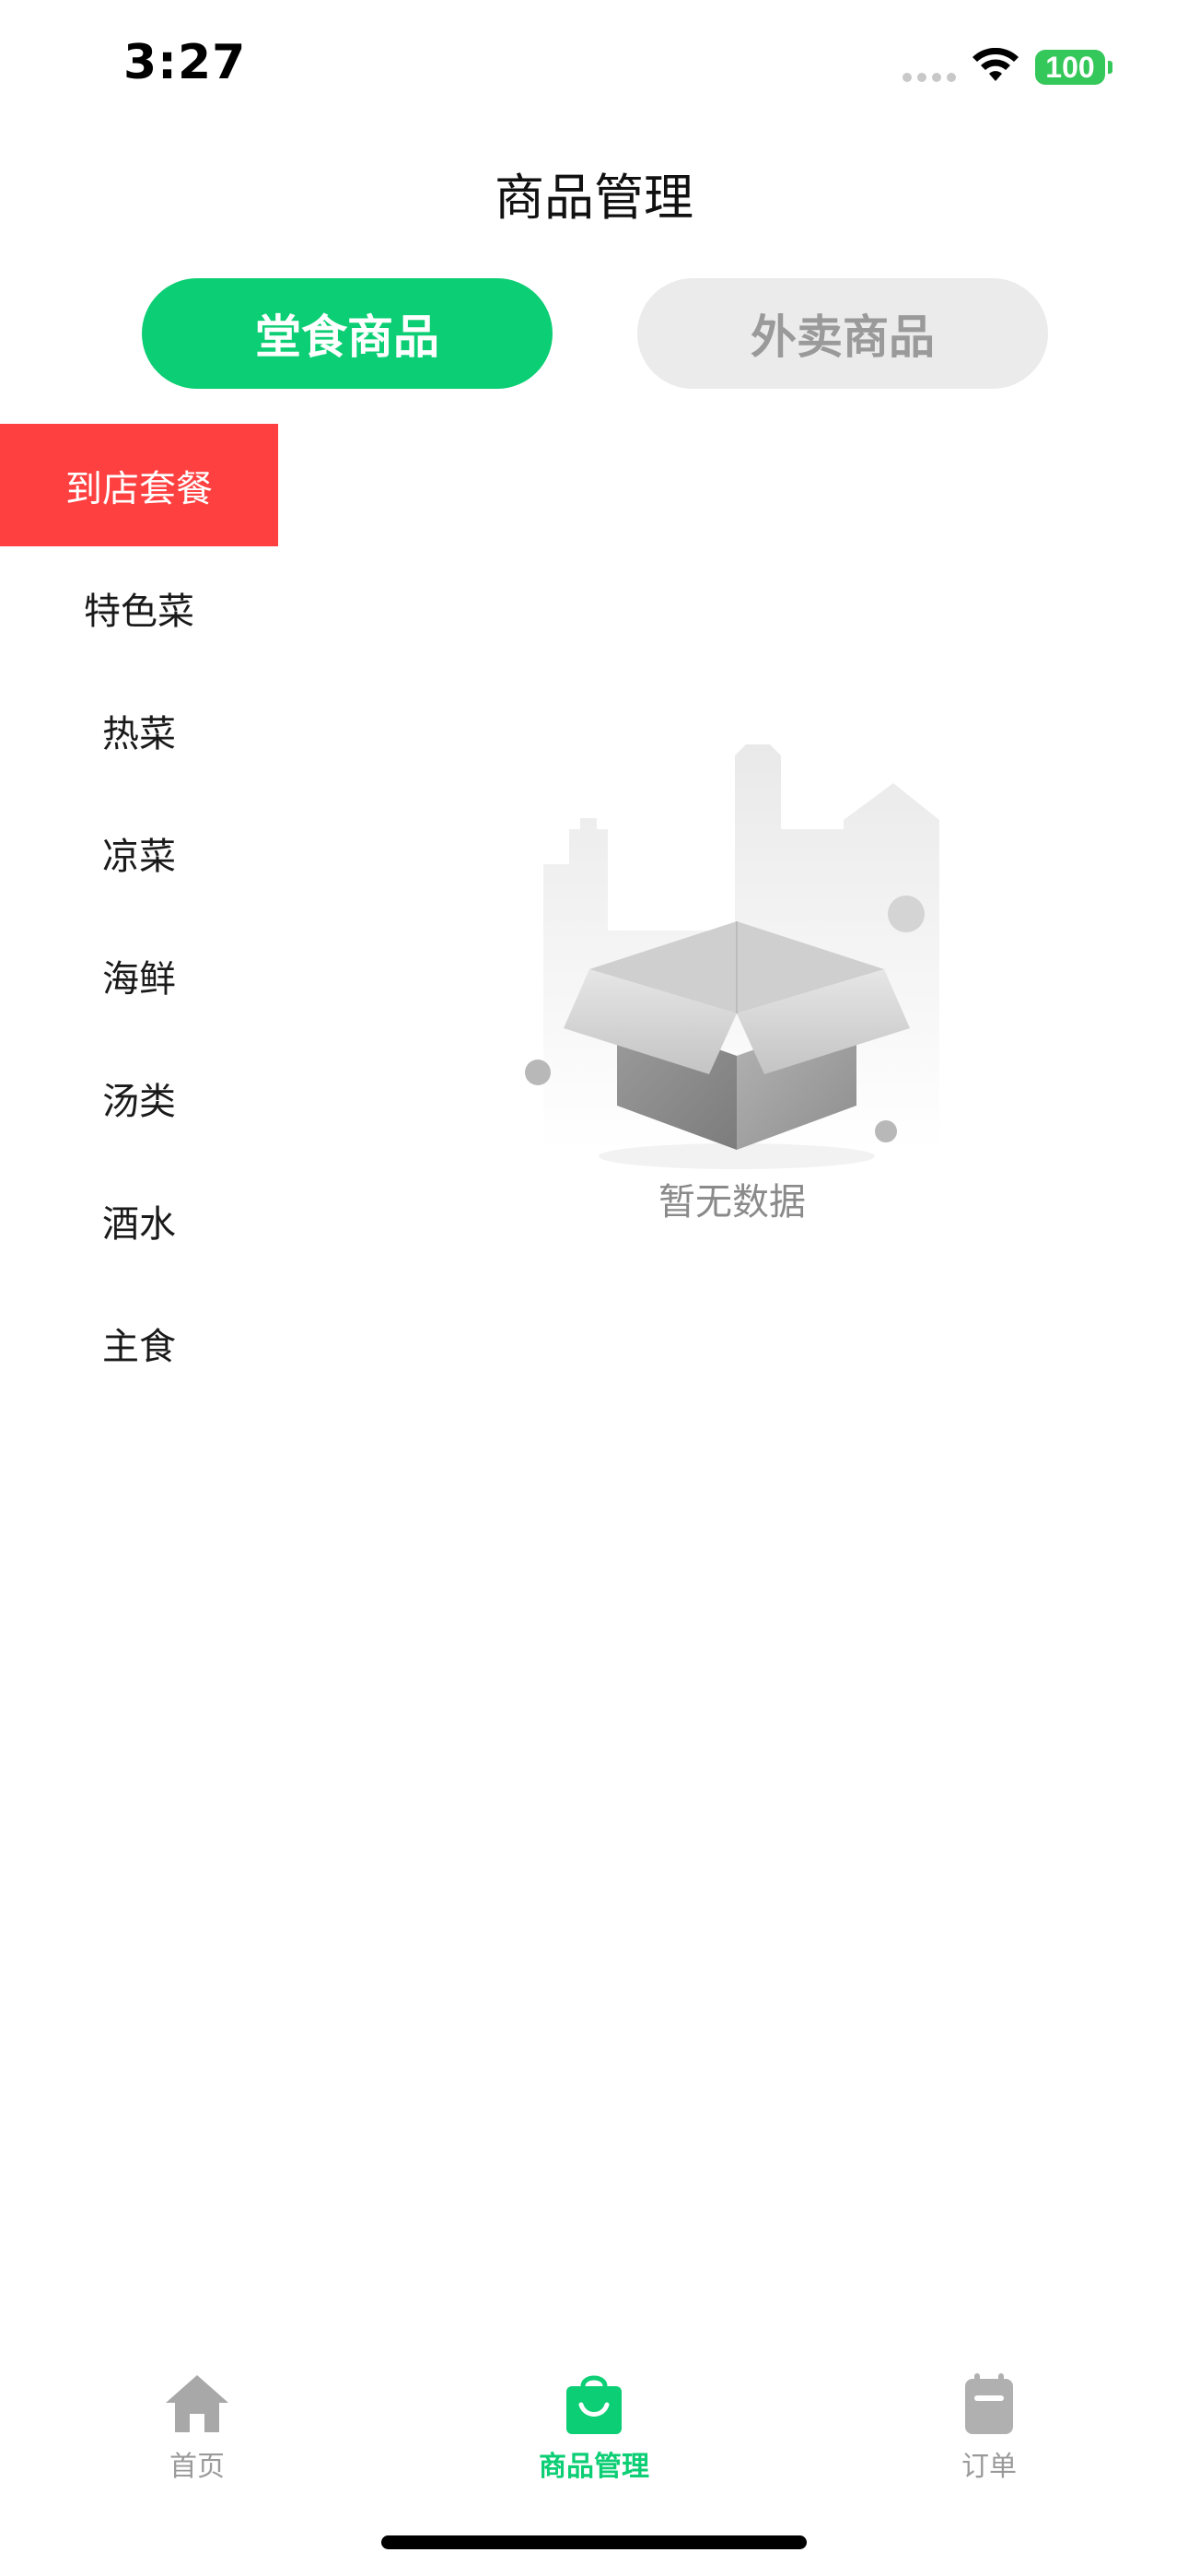 The image size is (1188, 2576). Describe the element at coordinates (139, 852) in the screenshot. I see `category-item: 凉菜` at that location.